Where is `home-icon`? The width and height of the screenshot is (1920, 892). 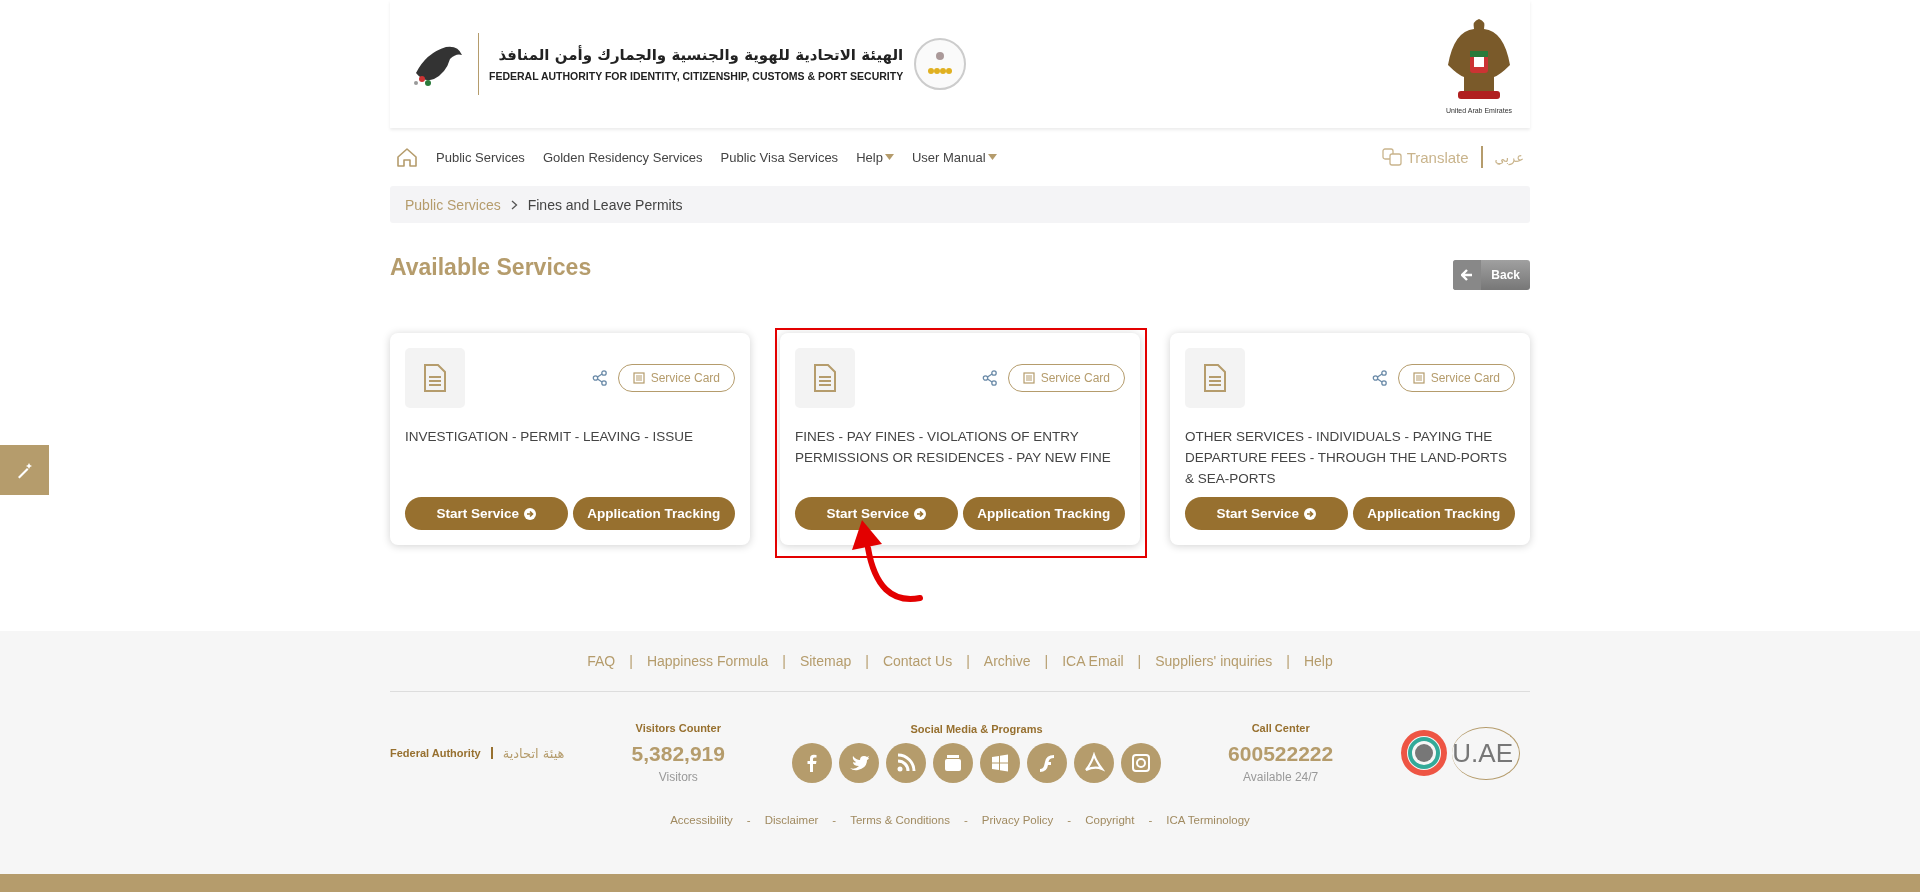 home-icon is located at coordinates (407, 157).